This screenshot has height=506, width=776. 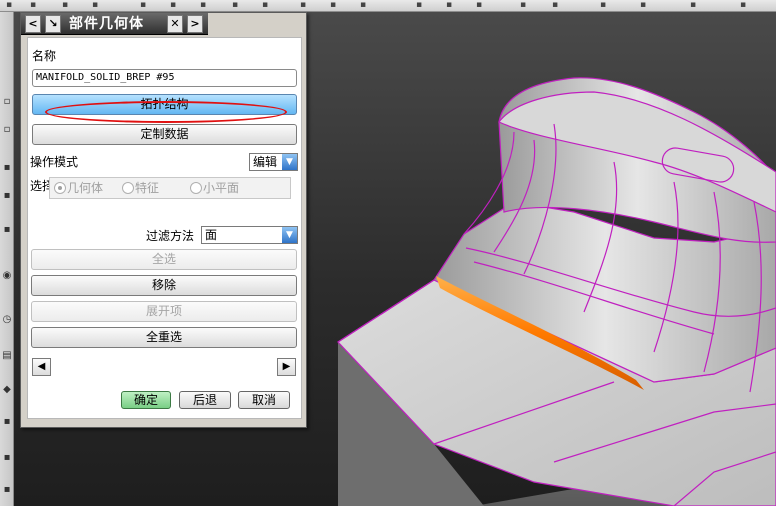 I want to click on left-arrow-icon: ◀, so click(x=41, y=367).